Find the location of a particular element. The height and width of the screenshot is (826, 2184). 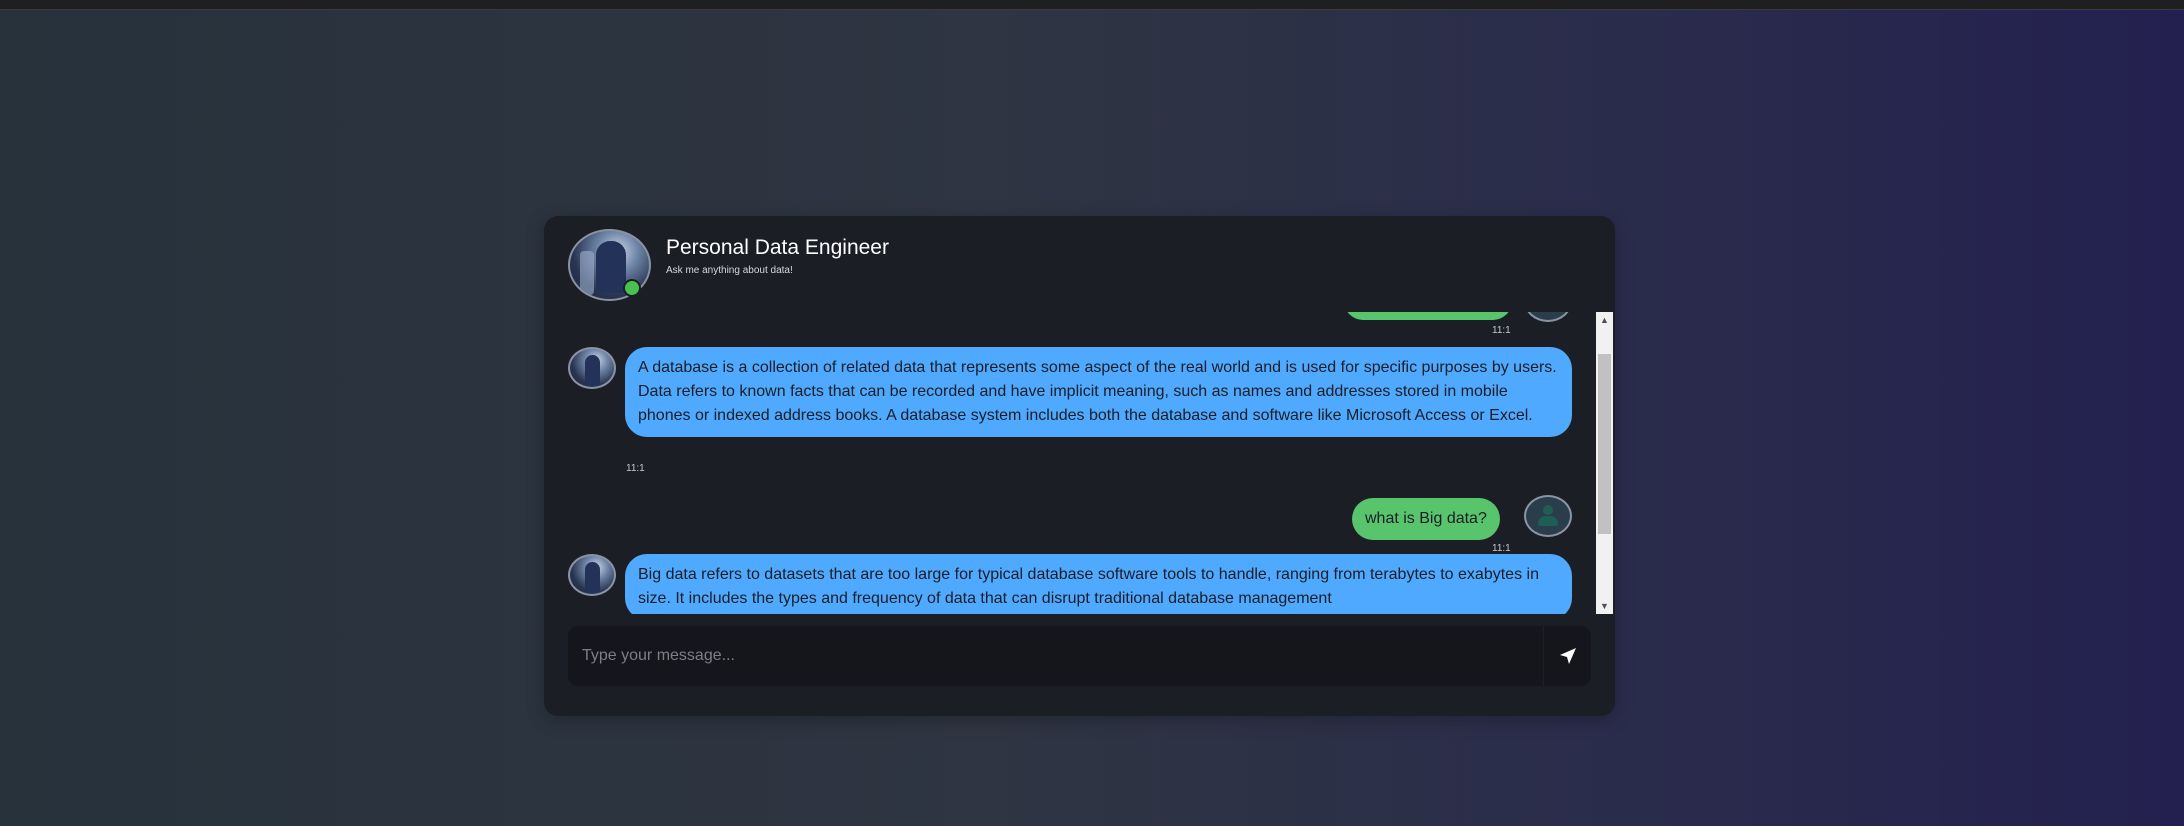

online-status-dot is located at coordinates (632, 288).